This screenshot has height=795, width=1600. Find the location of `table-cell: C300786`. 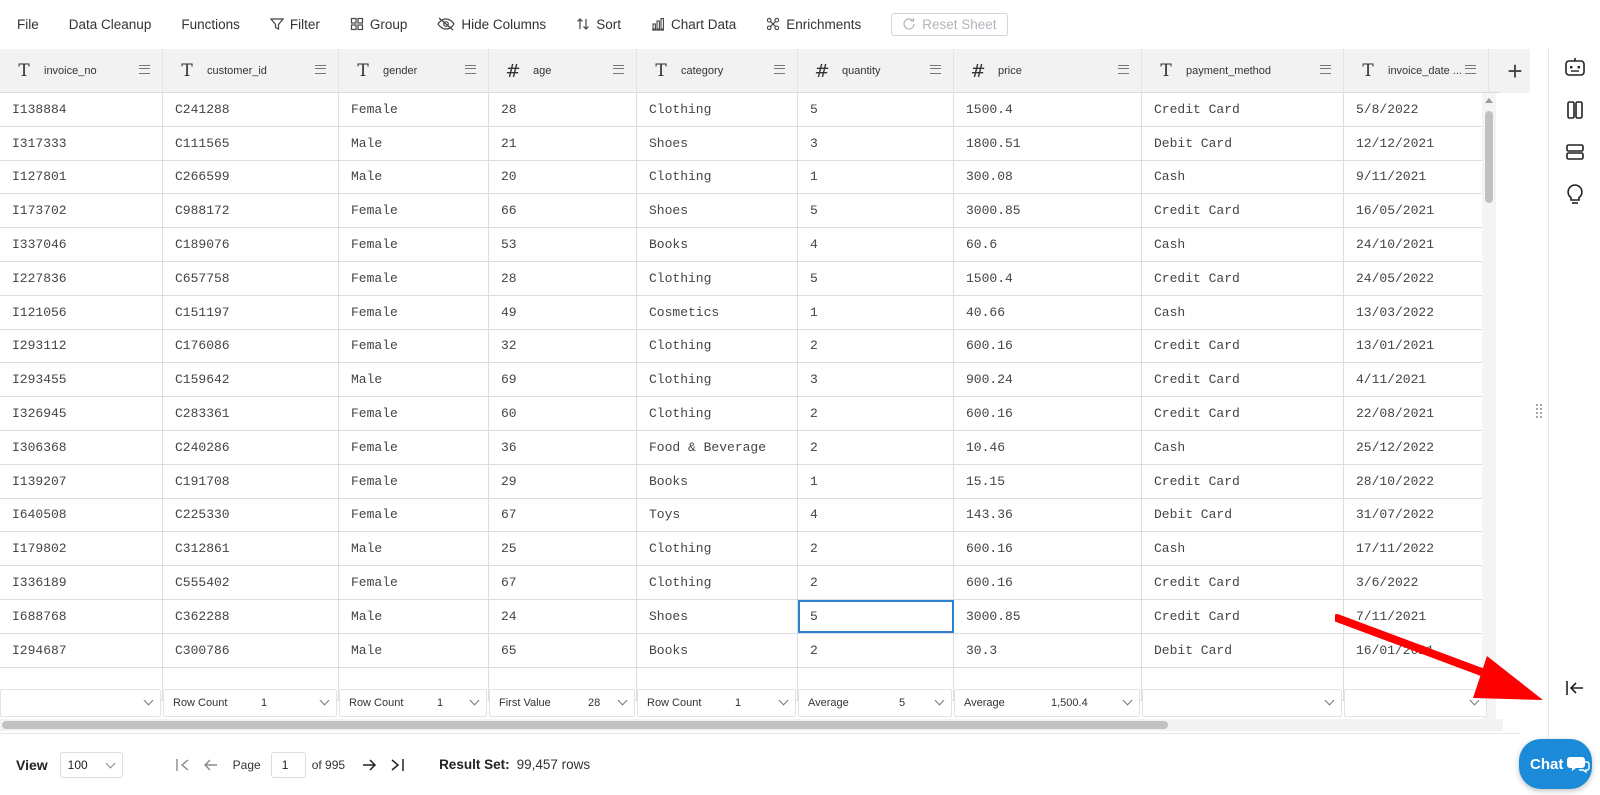

table-cell: C300786 is located at coordinates (251, 650).